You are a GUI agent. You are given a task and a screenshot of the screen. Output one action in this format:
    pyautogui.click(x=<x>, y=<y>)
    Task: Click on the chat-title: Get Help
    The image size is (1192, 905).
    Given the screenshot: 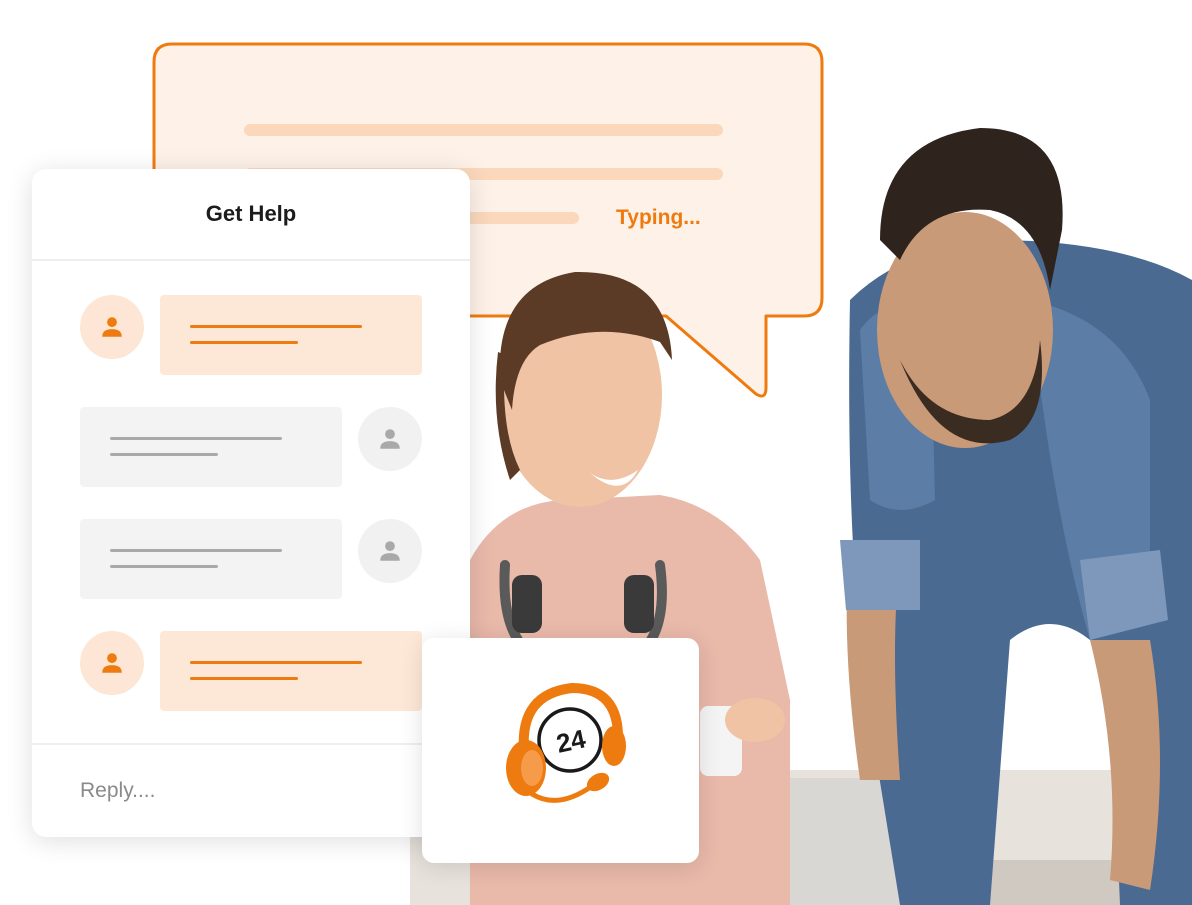 What is the action you would take?
    pyautogui.click(x=251, y=213)
    